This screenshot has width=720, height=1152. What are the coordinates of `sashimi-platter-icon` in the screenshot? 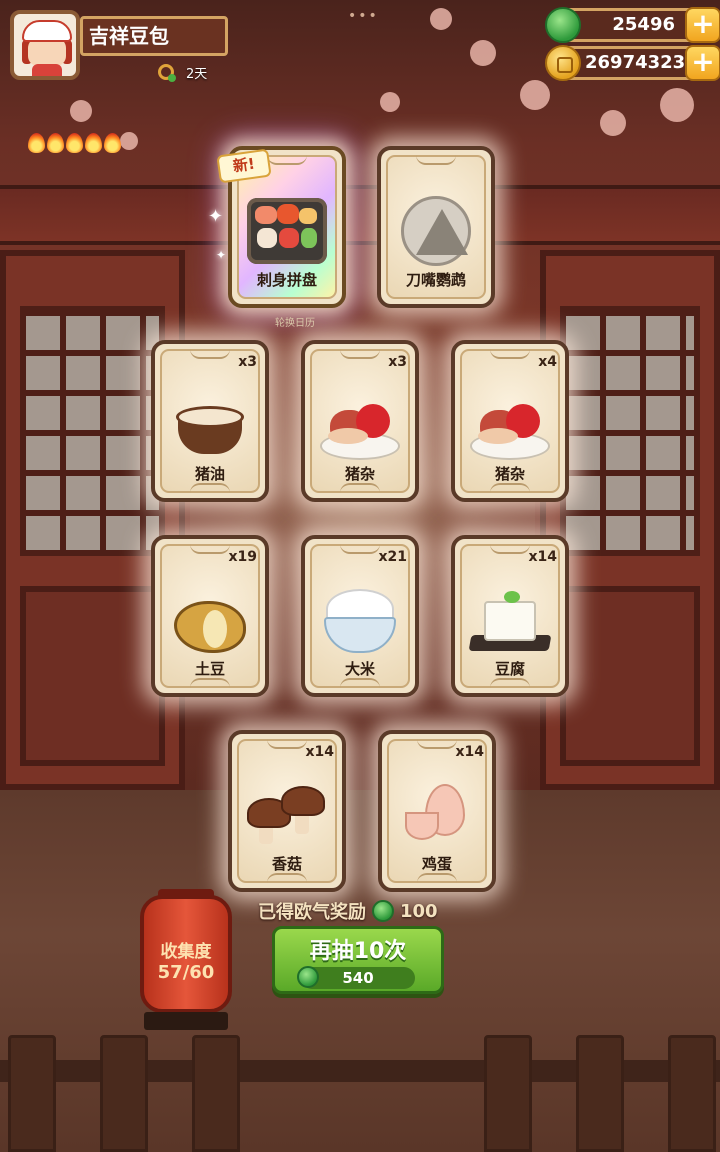 It's located at (287, 231).